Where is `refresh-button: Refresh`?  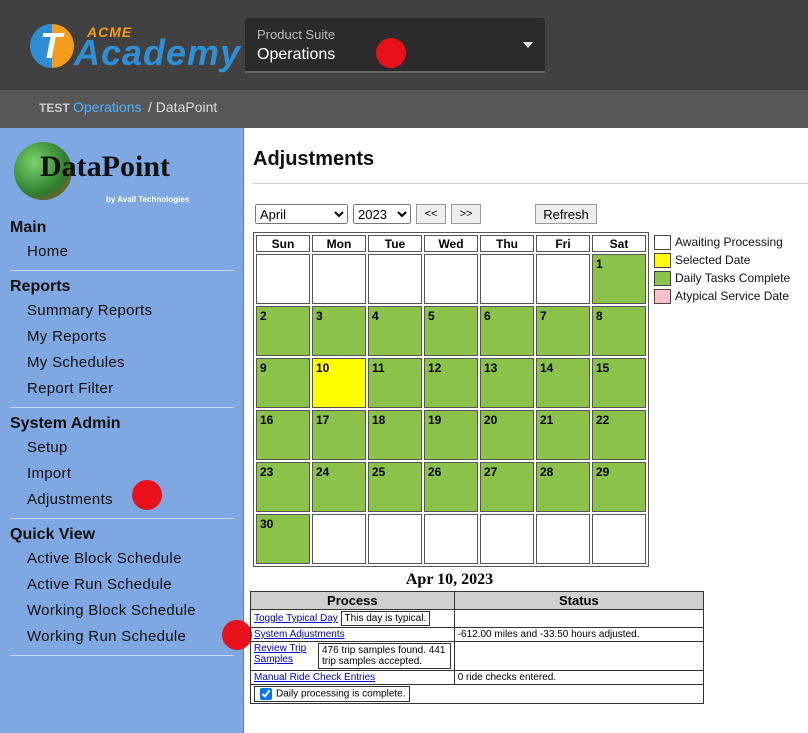
refresh-button: Refresh is located at coordinates (566, 214).